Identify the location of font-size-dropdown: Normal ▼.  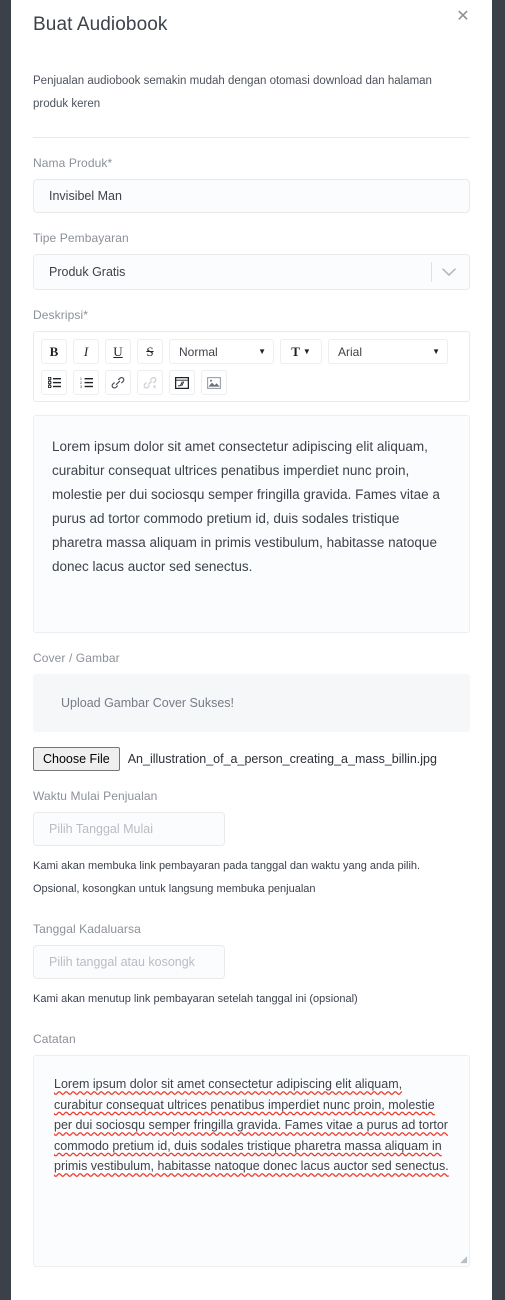
(221, 351).